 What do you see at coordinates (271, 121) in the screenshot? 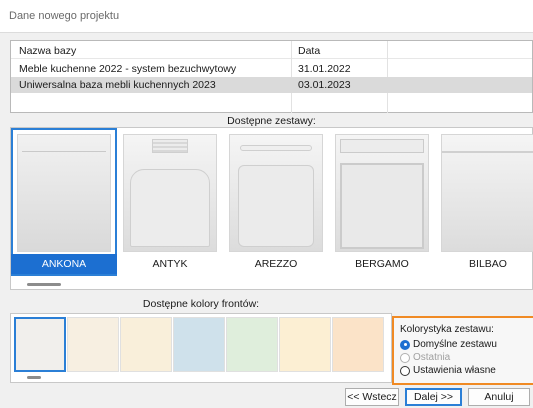
I see `sets-label: Dostępne zestawy:` at bounding box center [271, 121].